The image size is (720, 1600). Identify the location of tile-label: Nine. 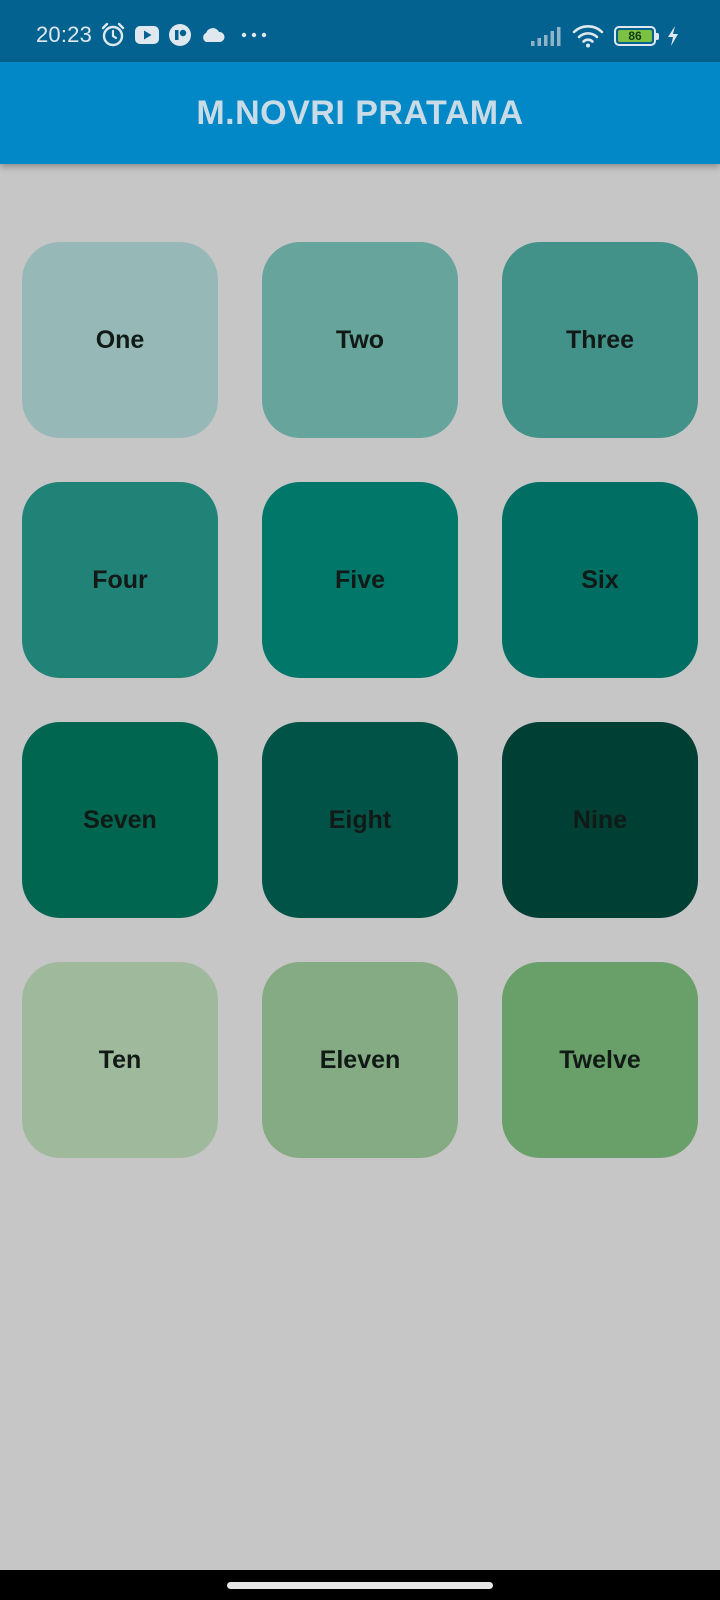
(600, 819).